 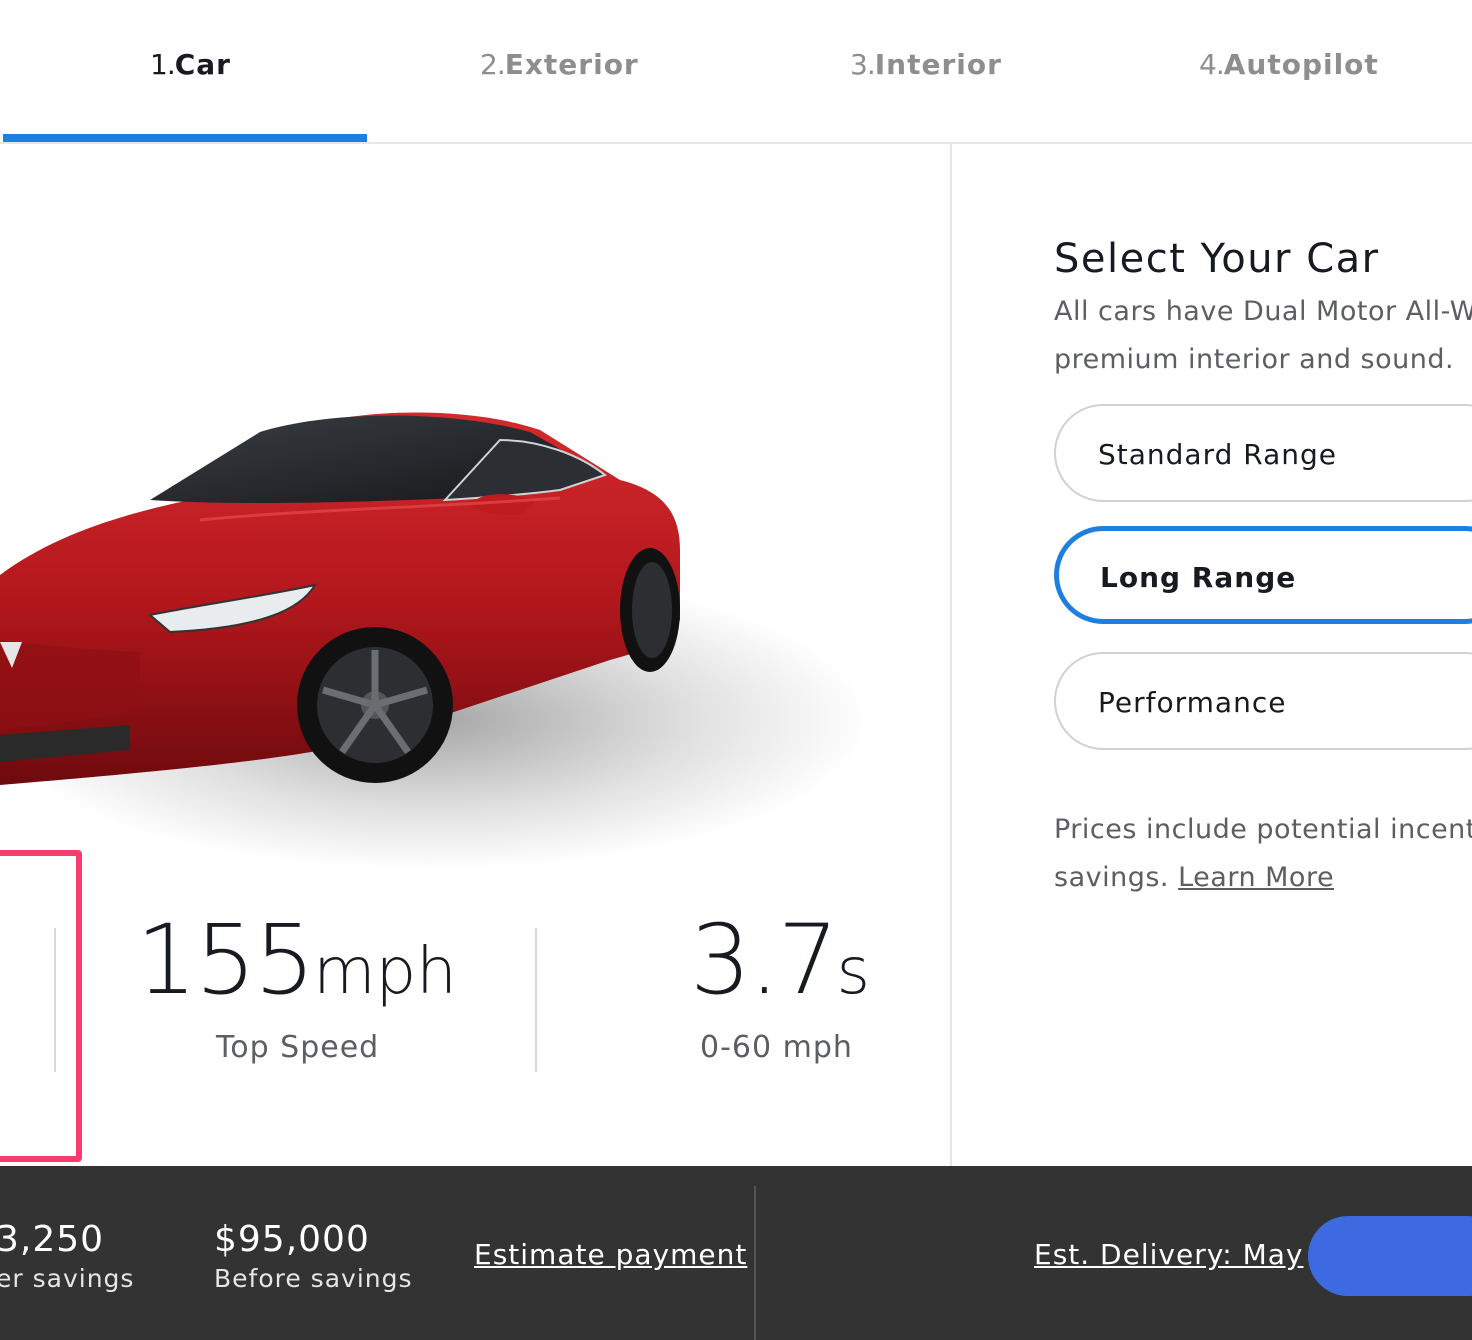 What do you see at coordinates (298, 1047) in the screenshot?
I see `top-speed-label: Top Speed` at bounding box center [298, 1047].